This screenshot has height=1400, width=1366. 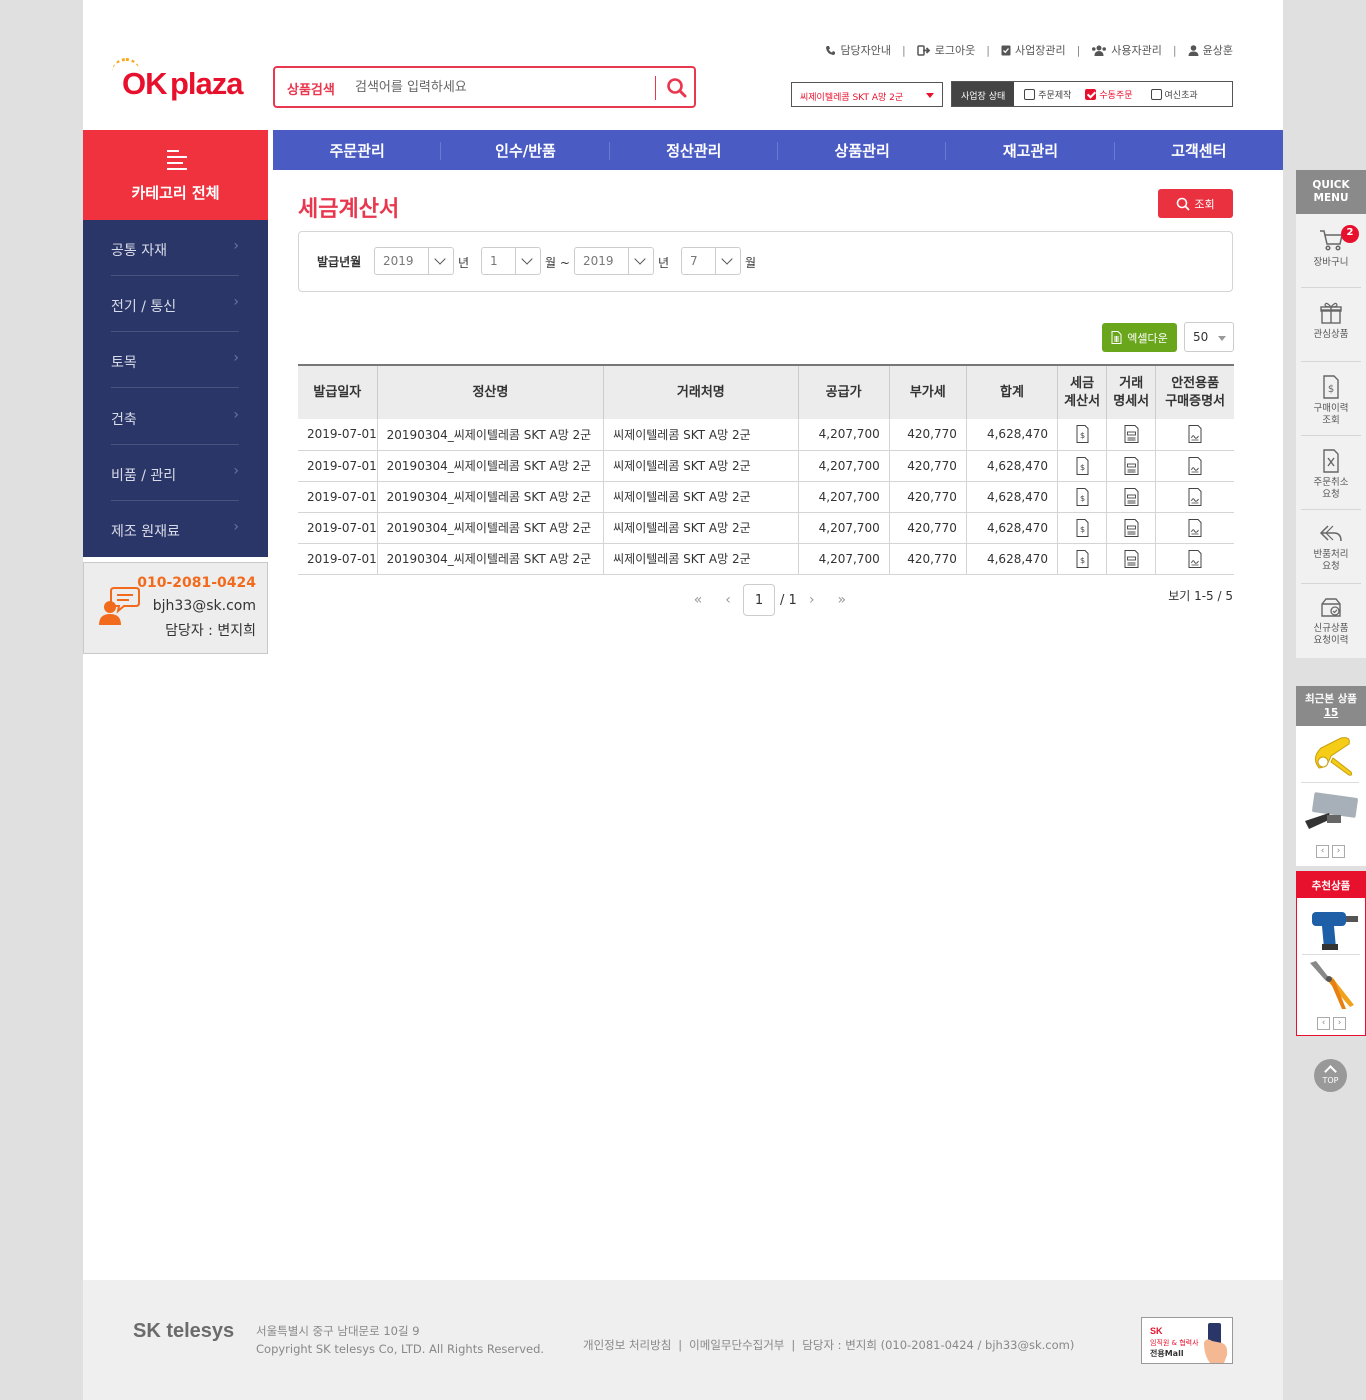 I want to click on quick-cancel-request: 주문취소 요청, so click(x=1331, y=473).